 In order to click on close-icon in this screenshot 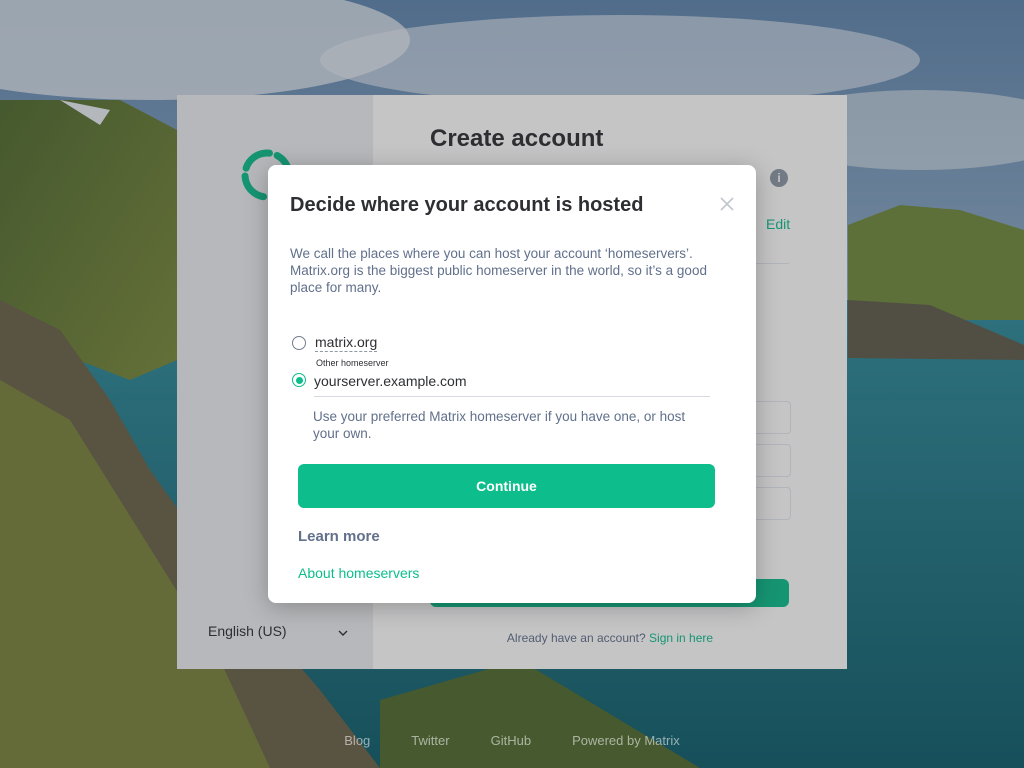, I will do `click(727, 204)`.